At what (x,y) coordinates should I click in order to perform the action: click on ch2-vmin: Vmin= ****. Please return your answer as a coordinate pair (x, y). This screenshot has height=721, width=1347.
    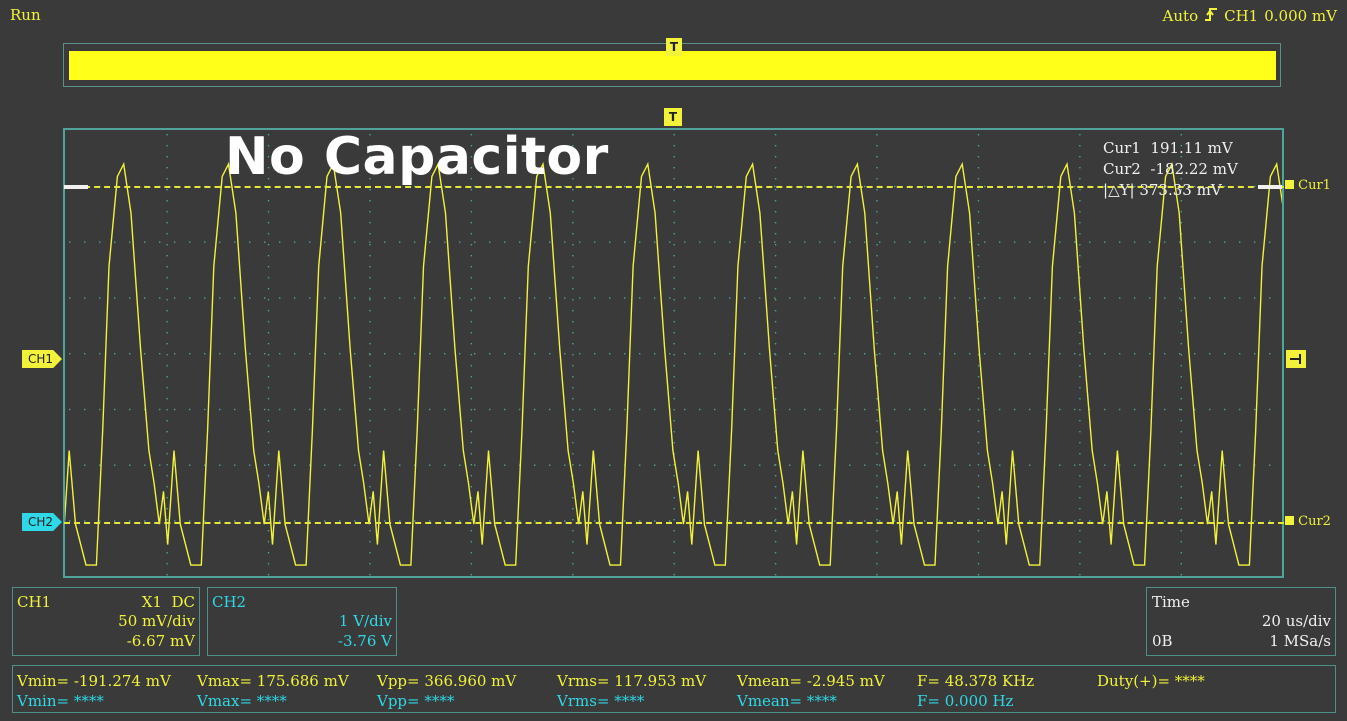
    Looking at the image, I should click on (60, 701).